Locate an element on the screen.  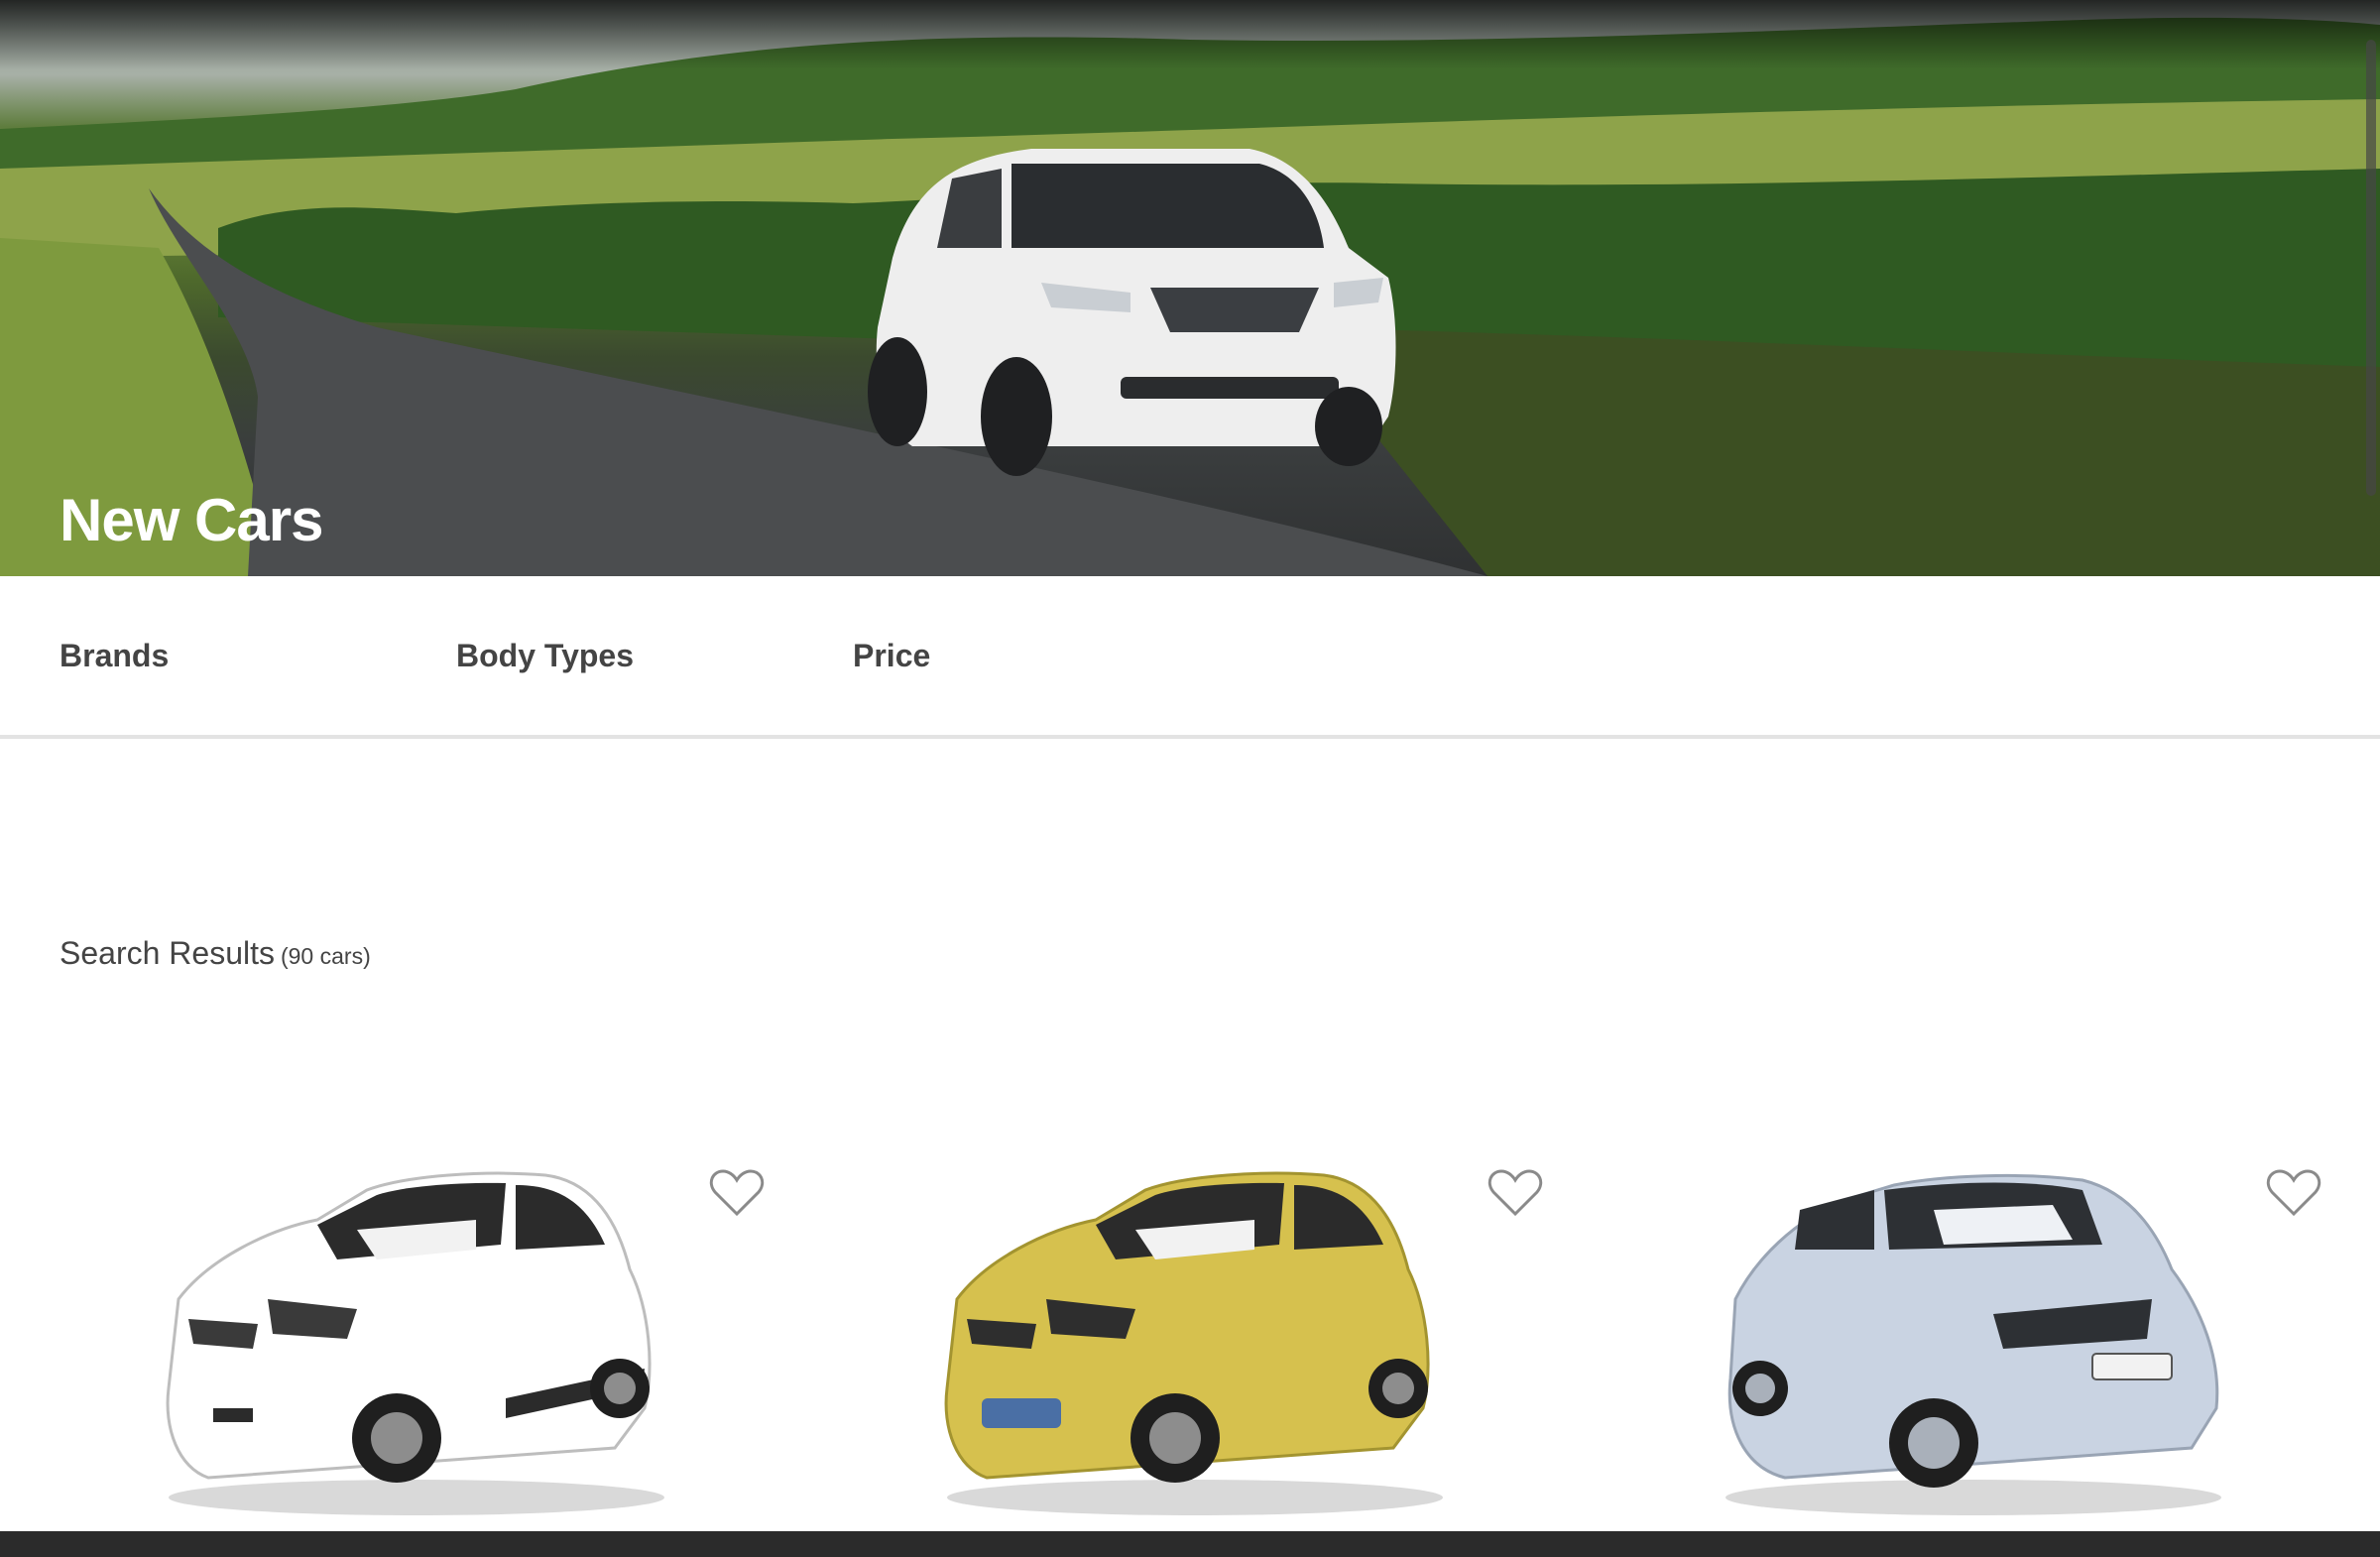
hero-top-shade is located at coordinates (1190, 34).